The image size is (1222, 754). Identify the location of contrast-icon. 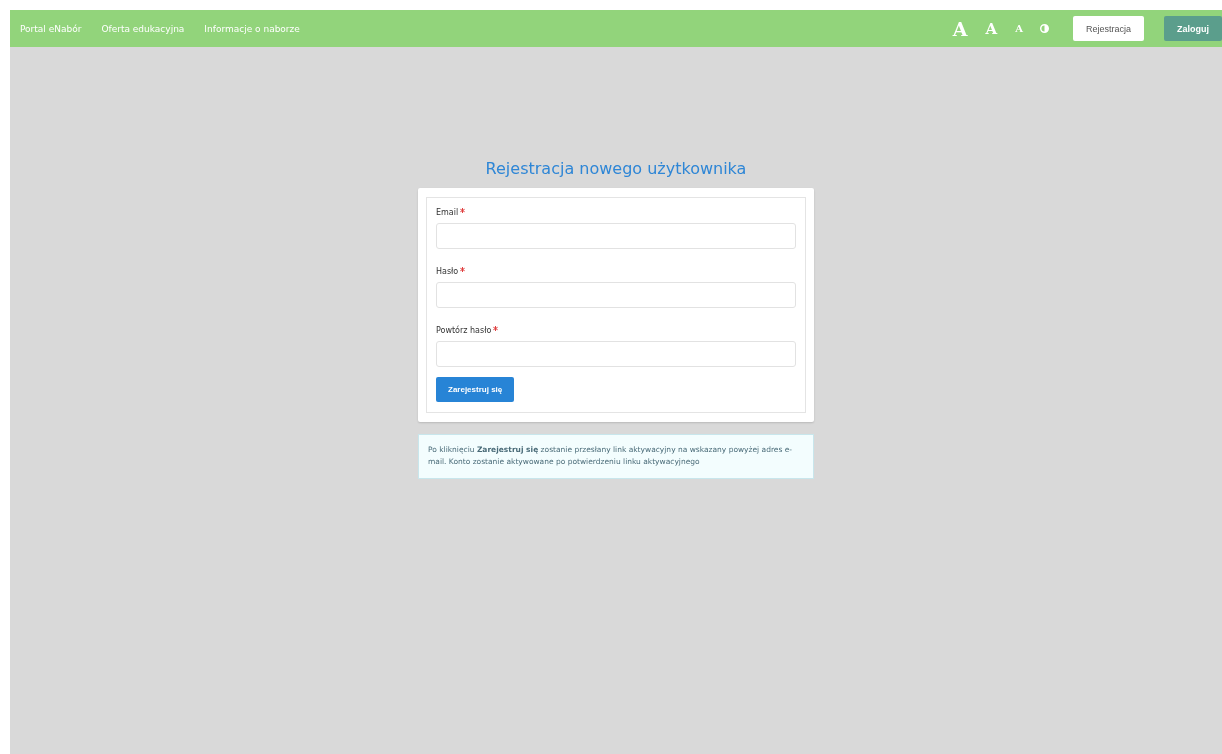
(1044, 28).